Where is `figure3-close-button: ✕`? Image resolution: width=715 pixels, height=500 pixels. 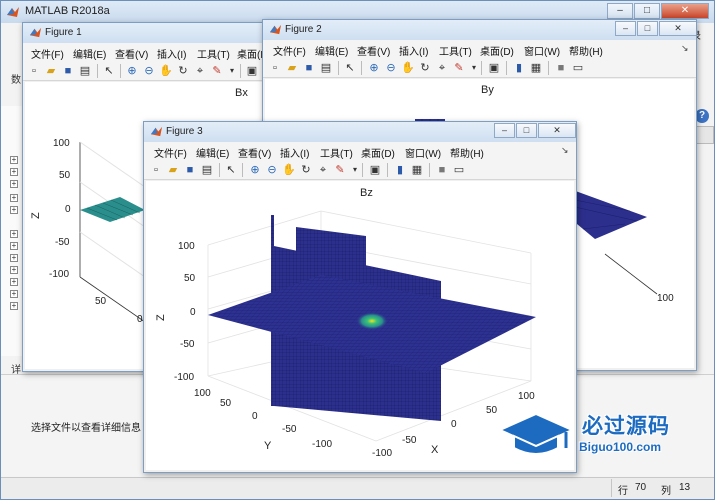
figure3-close-button: ✕ is located at coordinates (557, 130).